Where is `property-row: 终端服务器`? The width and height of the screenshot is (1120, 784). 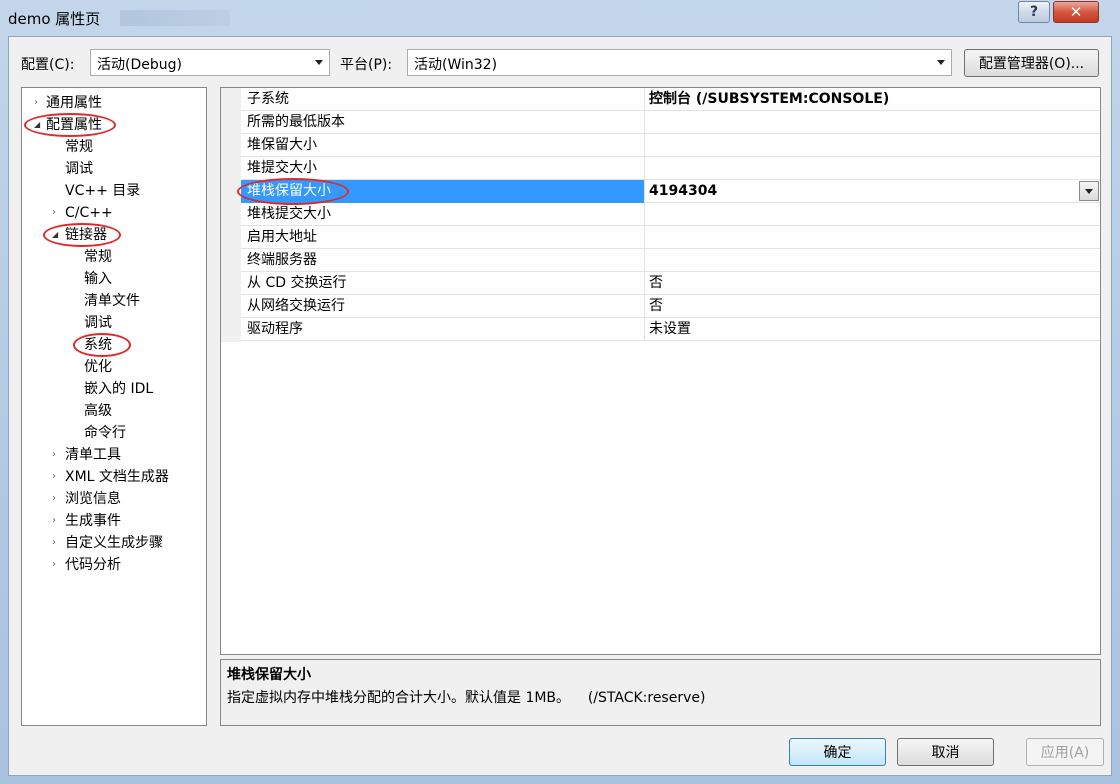
property-row: 终端服务器 is located at coordinates (670, 260).